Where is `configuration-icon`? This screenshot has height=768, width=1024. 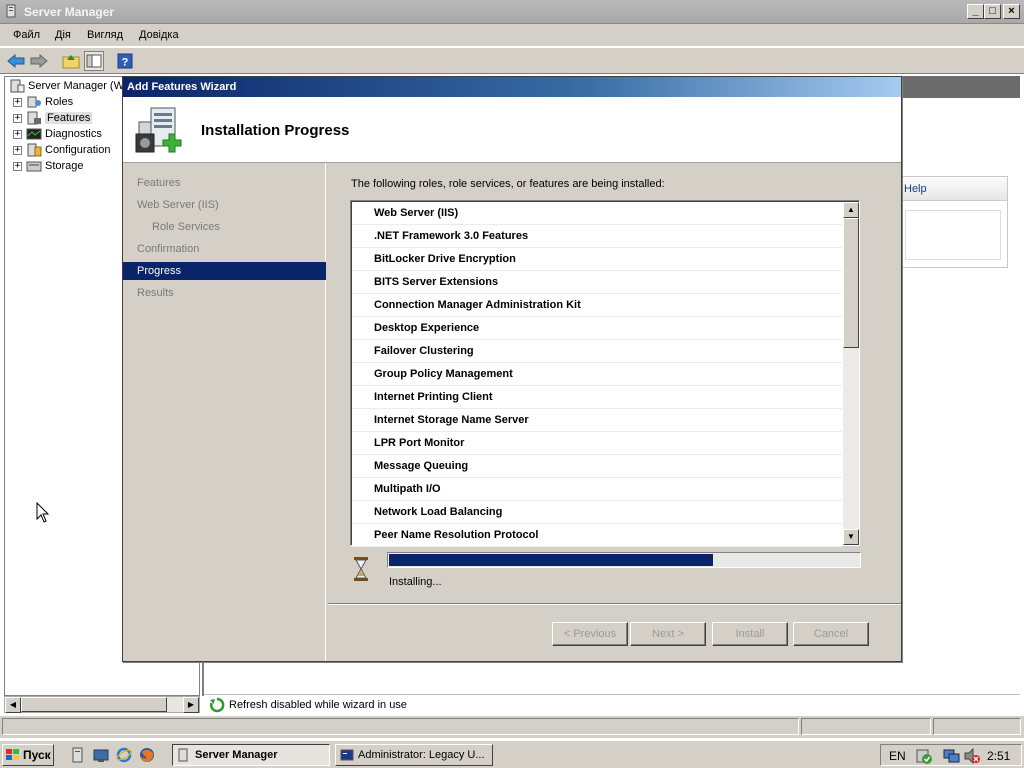 configuration-icon is located at coordinates (34, 150).